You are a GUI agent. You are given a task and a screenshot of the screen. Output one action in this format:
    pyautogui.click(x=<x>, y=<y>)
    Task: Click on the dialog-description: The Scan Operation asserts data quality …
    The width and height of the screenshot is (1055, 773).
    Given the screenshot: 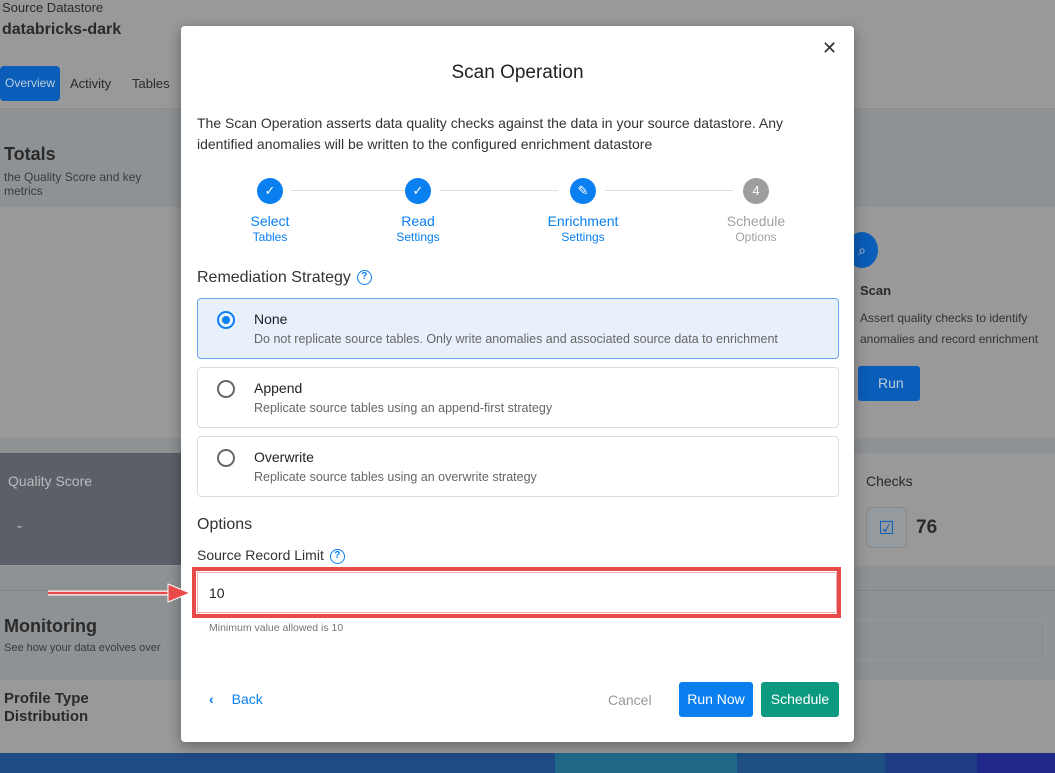 What is the action you would take?
    pyautogui.click(x=490, y=133)
    